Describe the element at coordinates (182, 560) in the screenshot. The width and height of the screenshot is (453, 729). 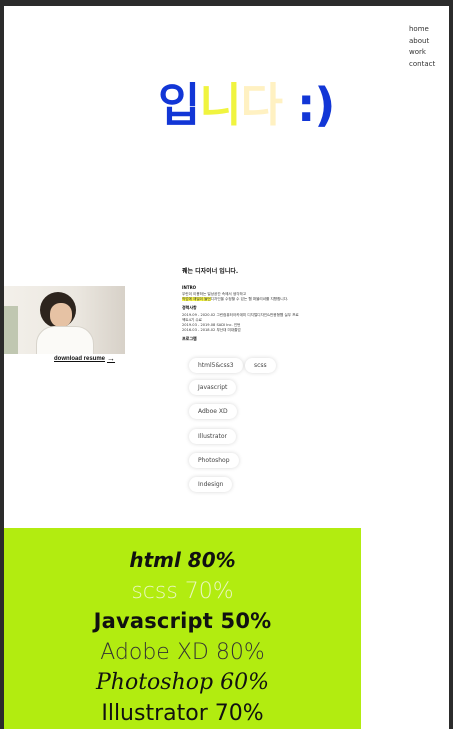
I see `skill-percent-item: html 80%` at that location.